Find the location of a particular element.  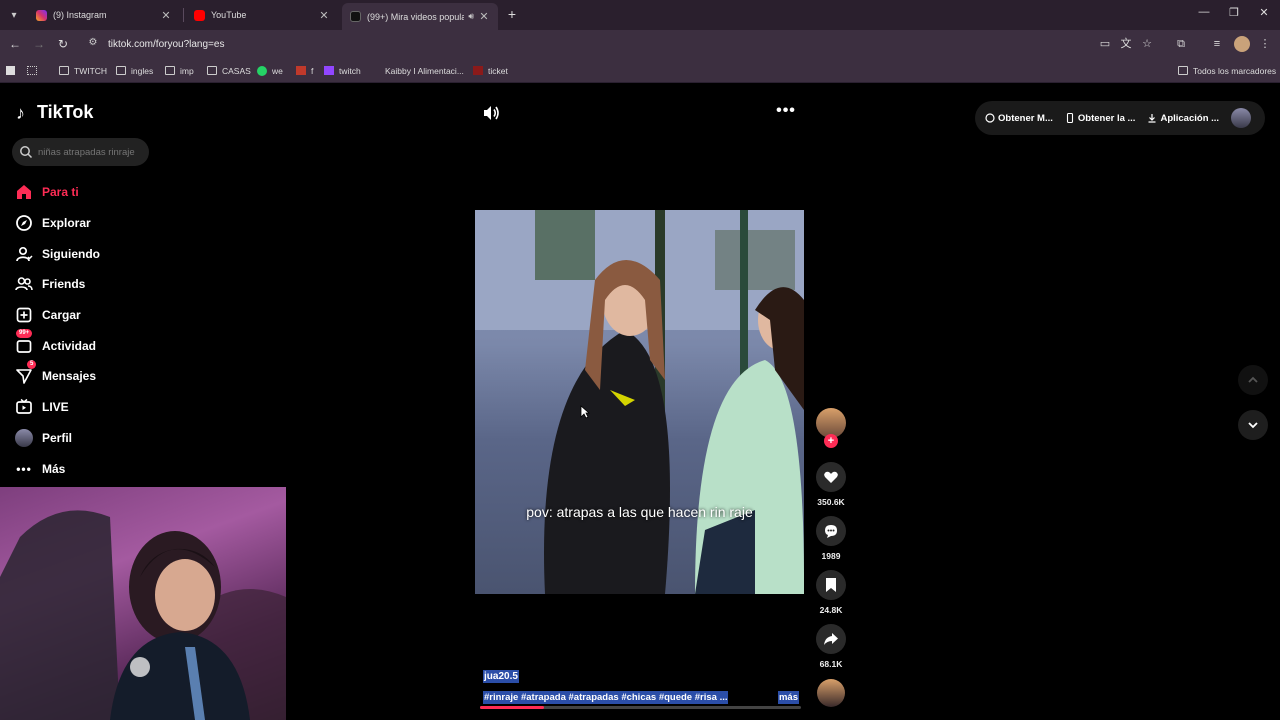

media-controls-icon: ≡ is located at coordinates (1217, 44).